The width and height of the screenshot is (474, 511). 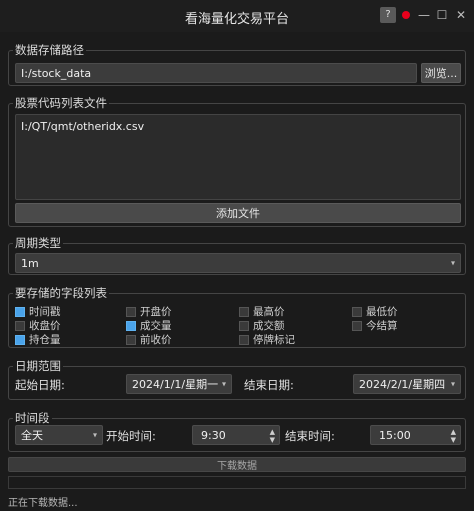 I want to click on start-time-value: 9:30, so click(x=213, y=435).